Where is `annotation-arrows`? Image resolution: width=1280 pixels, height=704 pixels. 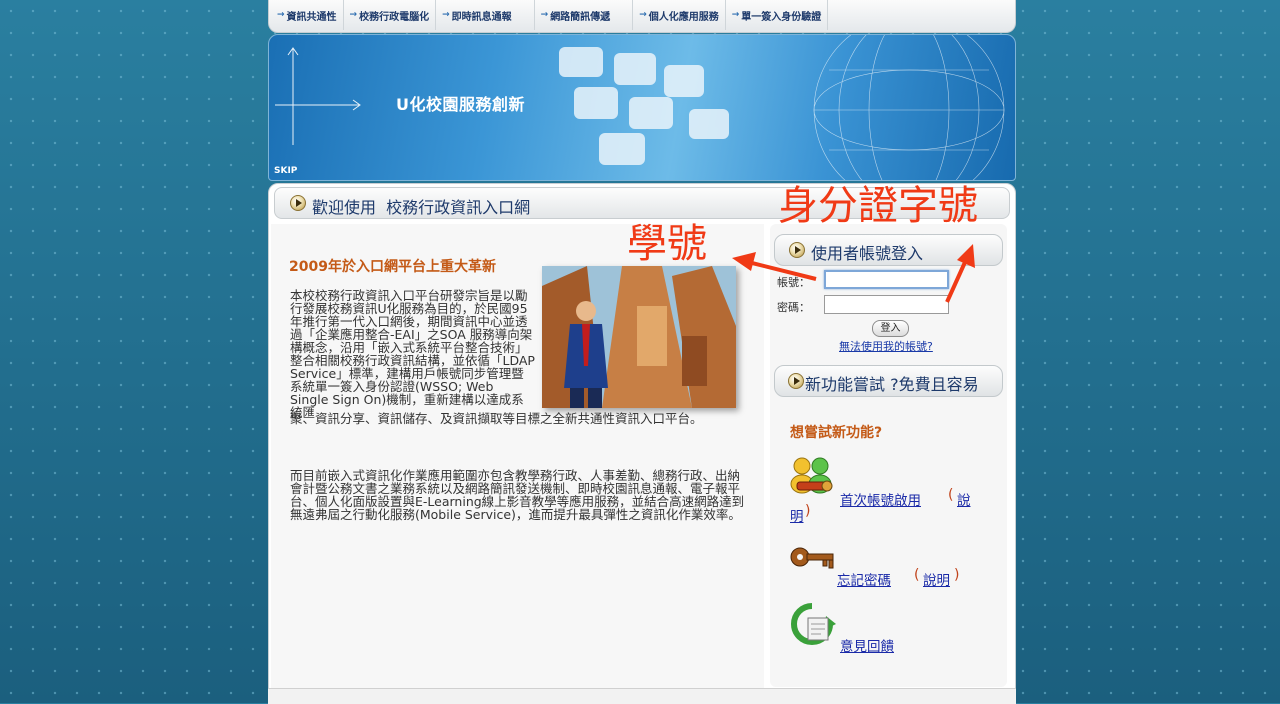 annotation-arrows is located at coordinates (853, 273).